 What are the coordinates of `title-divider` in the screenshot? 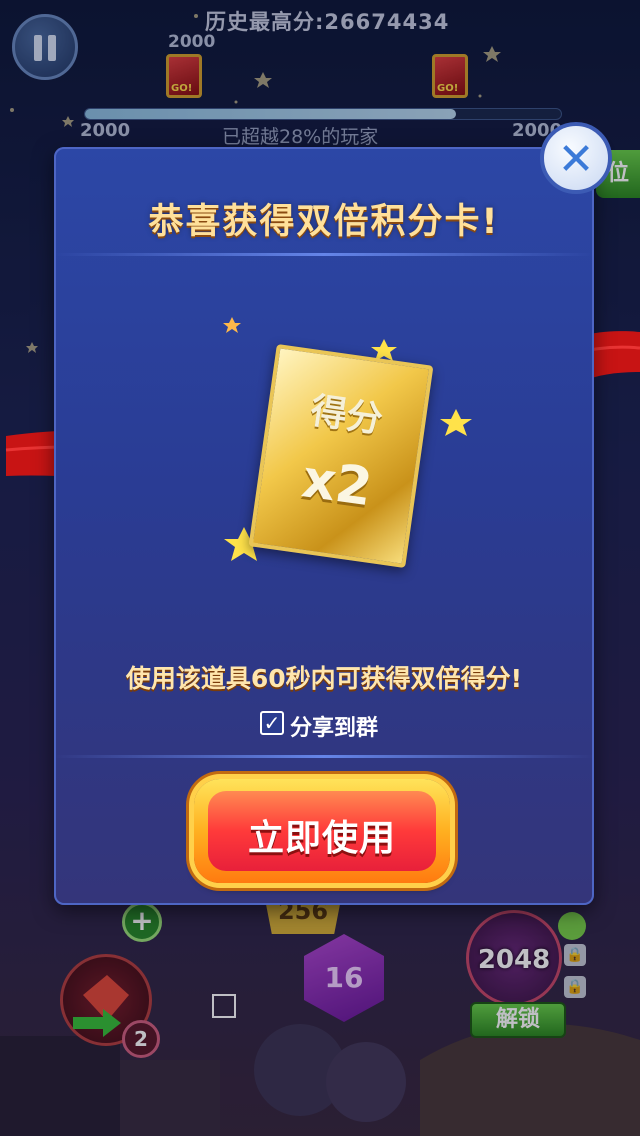 It's located at (324, 254).